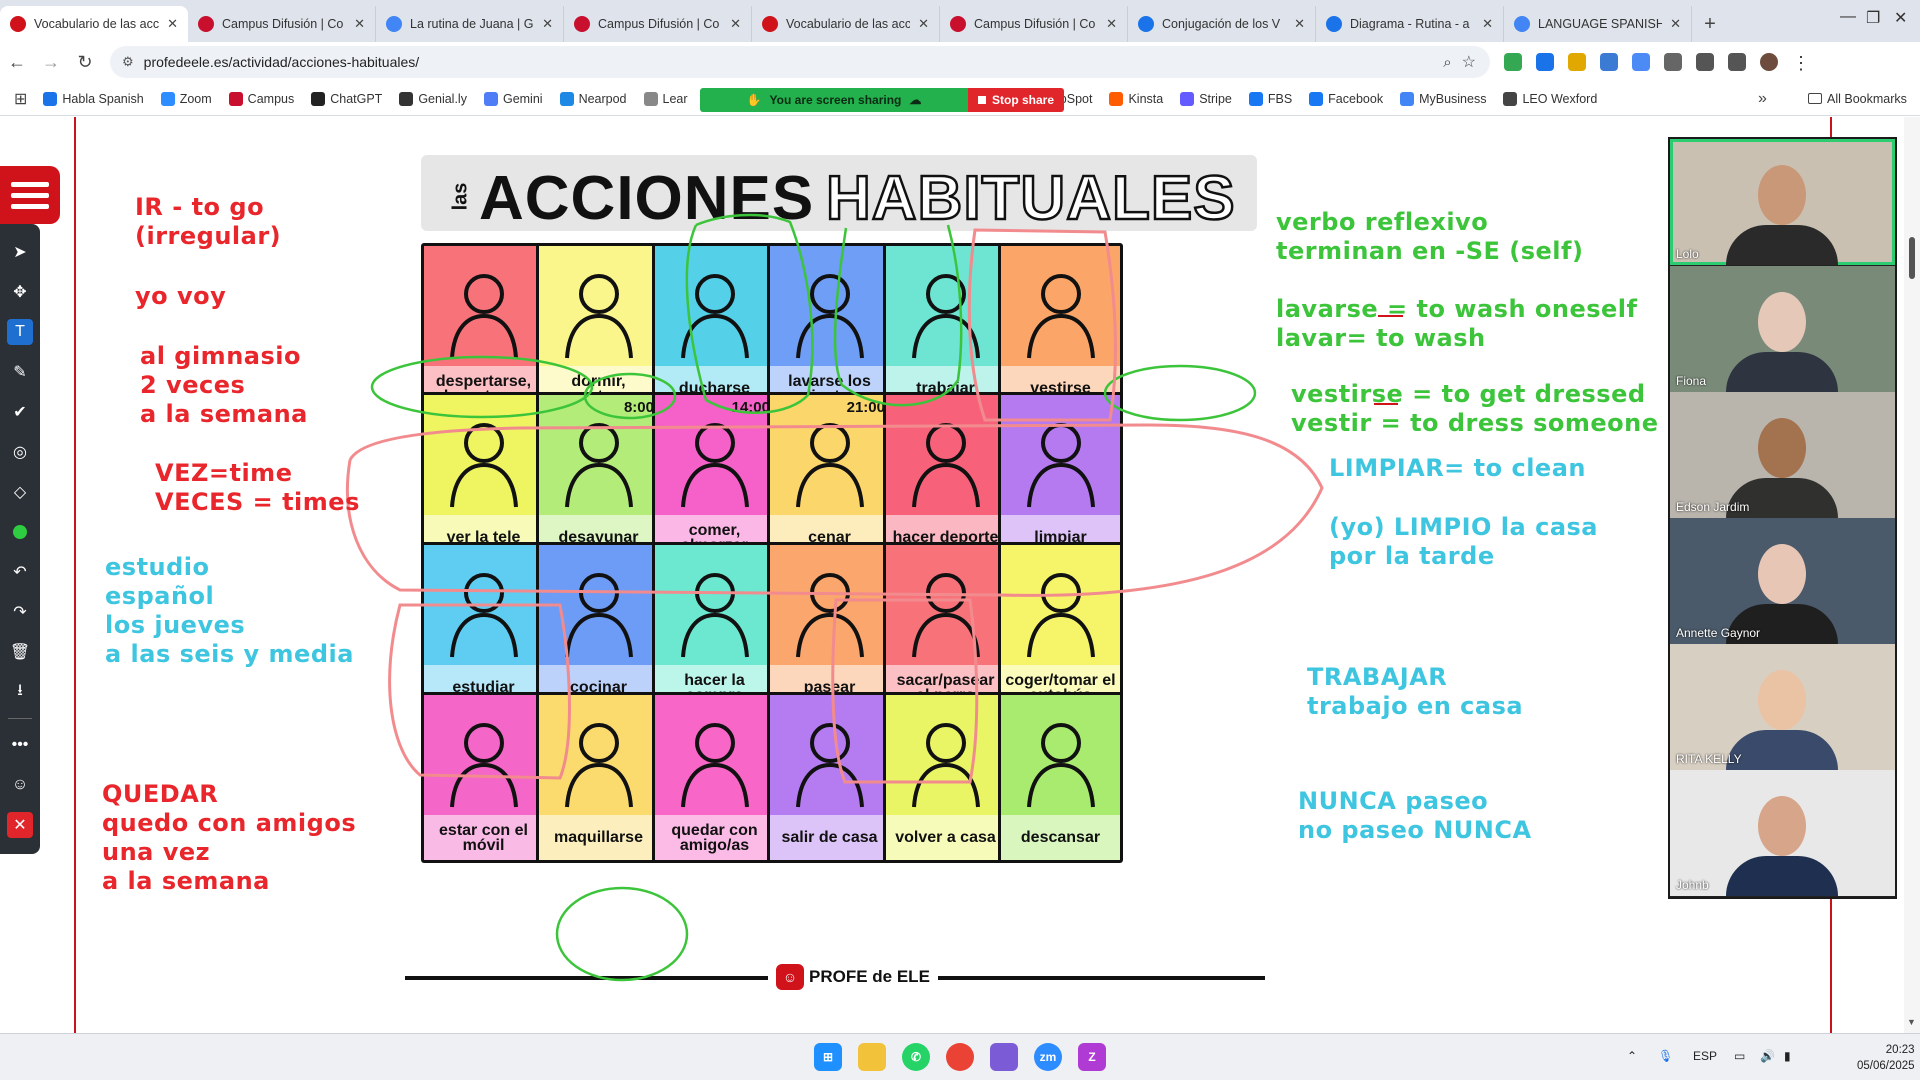 This screenshot has height=1080, width=1920. I want to click on bookmark-star-icon: ☆, so click(1469, 62).